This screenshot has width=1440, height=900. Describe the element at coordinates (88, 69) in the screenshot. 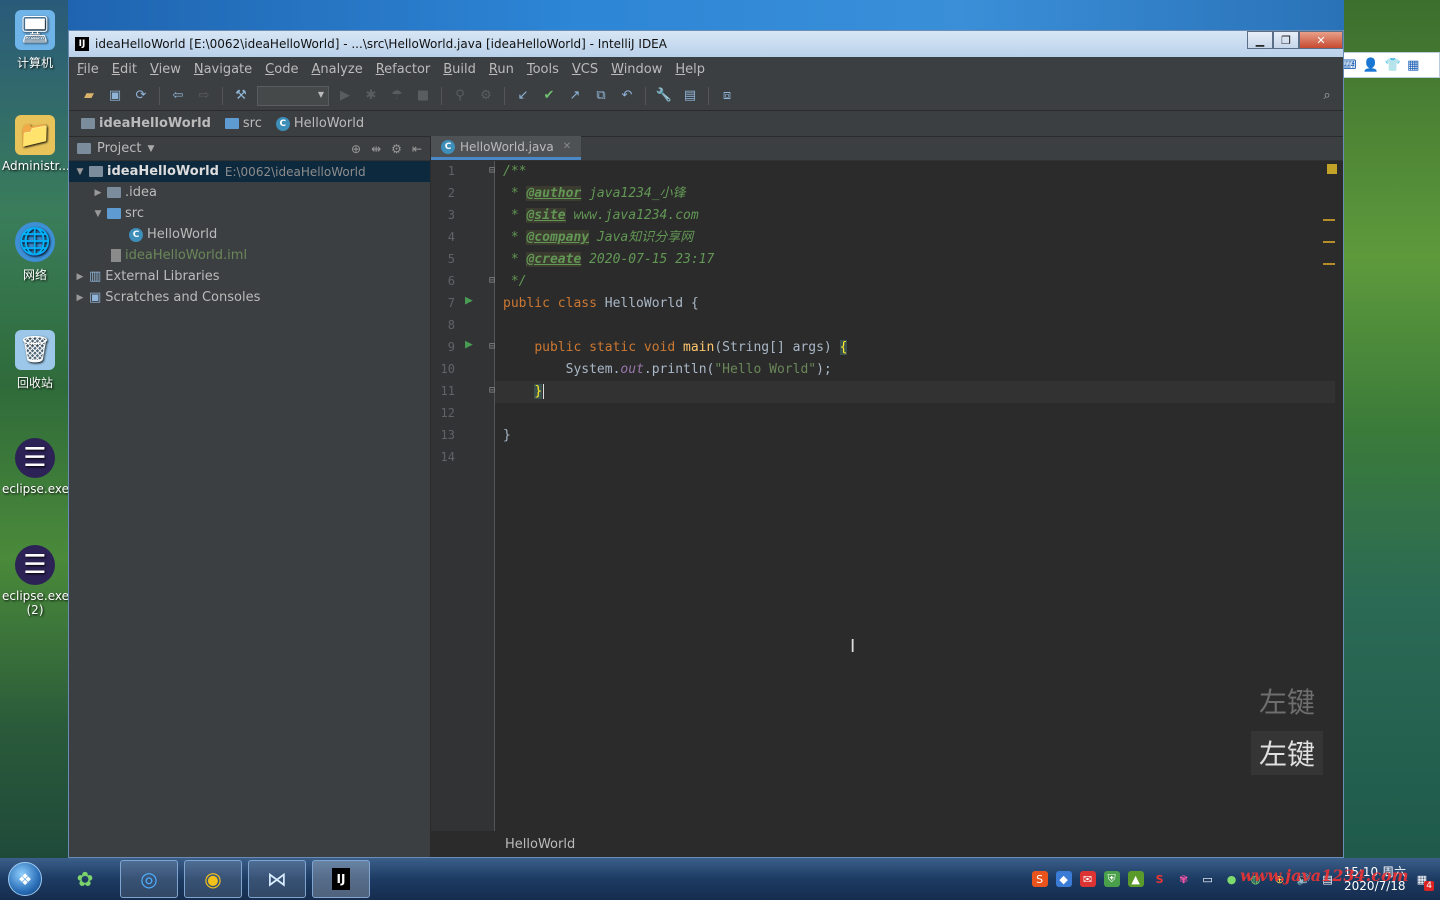

I see `menu-file: File` at that location.